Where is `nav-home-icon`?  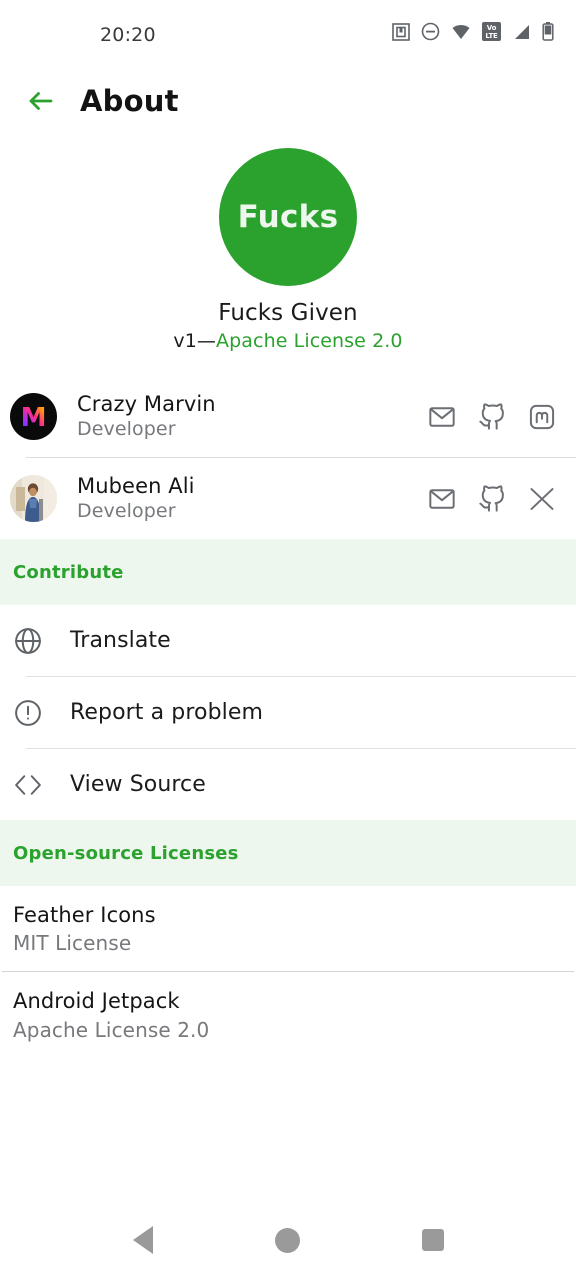 nav-home-icon is located at coordinates (288, 1240).